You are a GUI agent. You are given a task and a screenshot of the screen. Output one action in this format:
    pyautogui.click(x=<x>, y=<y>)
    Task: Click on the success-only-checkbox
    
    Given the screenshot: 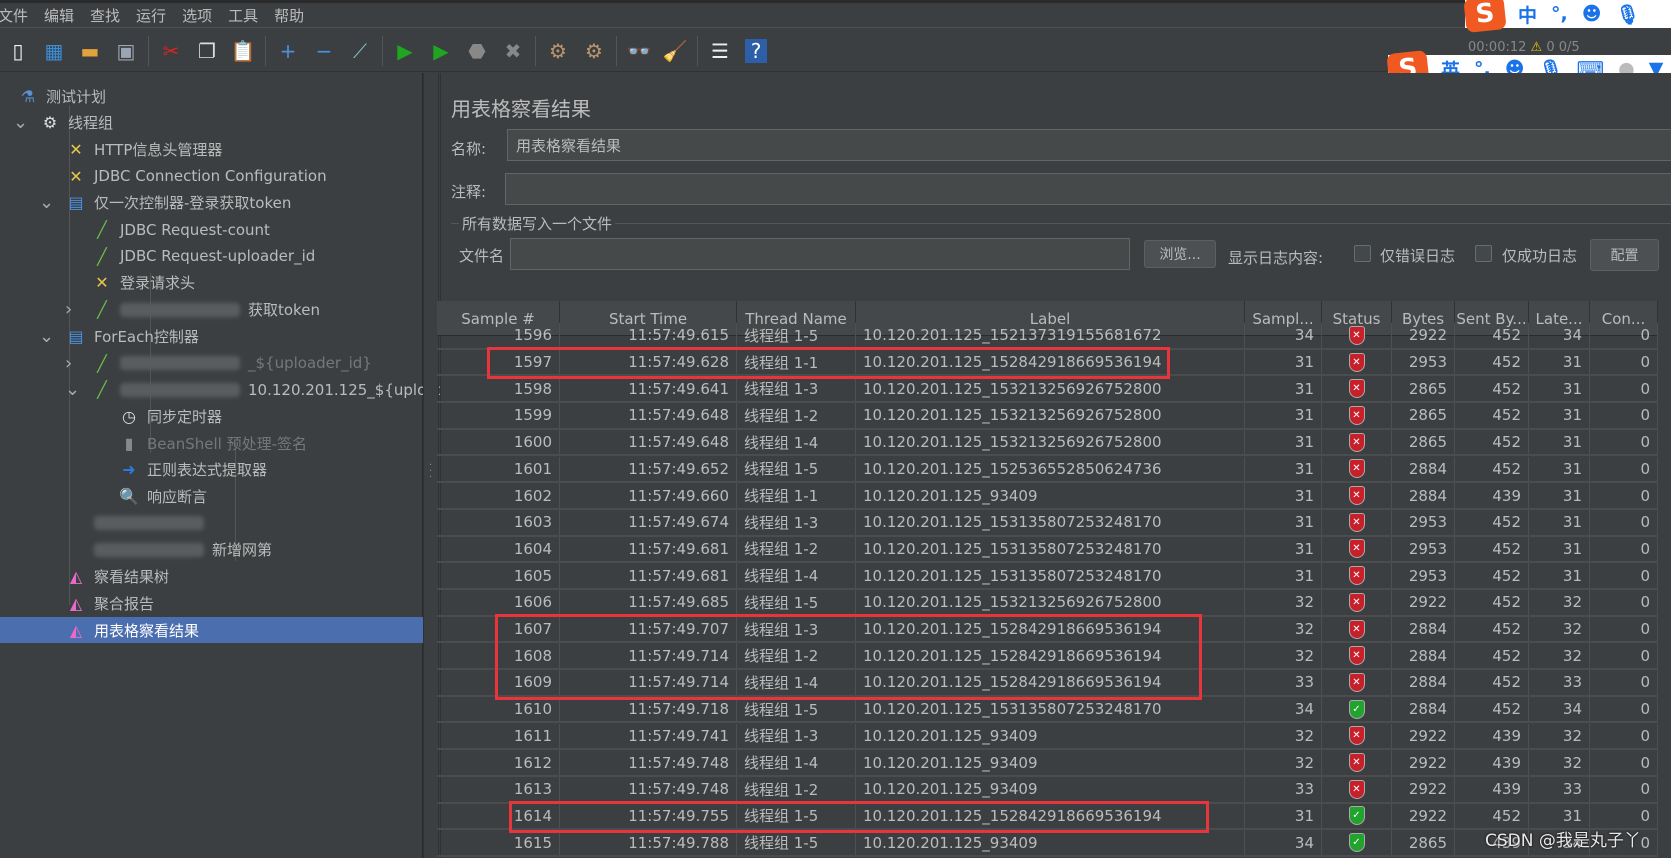 What is the action you would take?
    pyautogui.click(x=1483, y=253)
    